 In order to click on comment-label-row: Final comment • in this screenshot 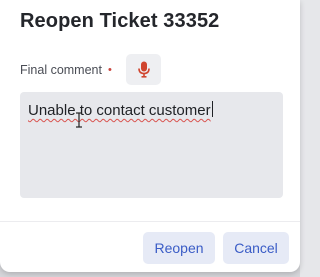, I will do `click(66, 70)`.